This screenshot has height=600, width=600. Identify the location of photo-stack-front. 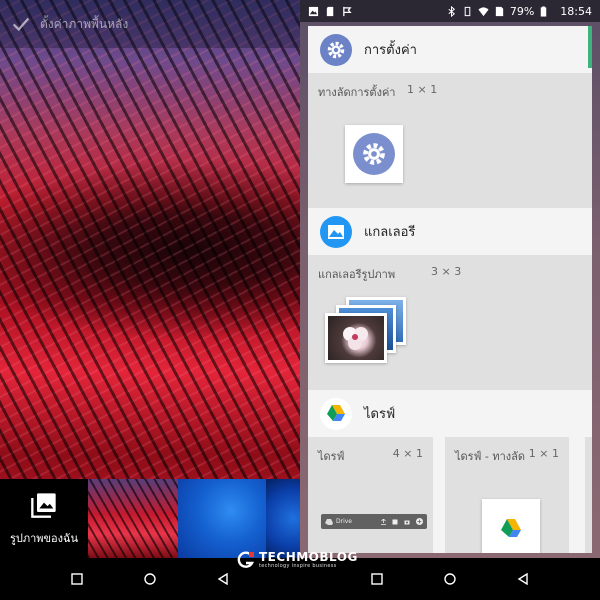
(356, 338).